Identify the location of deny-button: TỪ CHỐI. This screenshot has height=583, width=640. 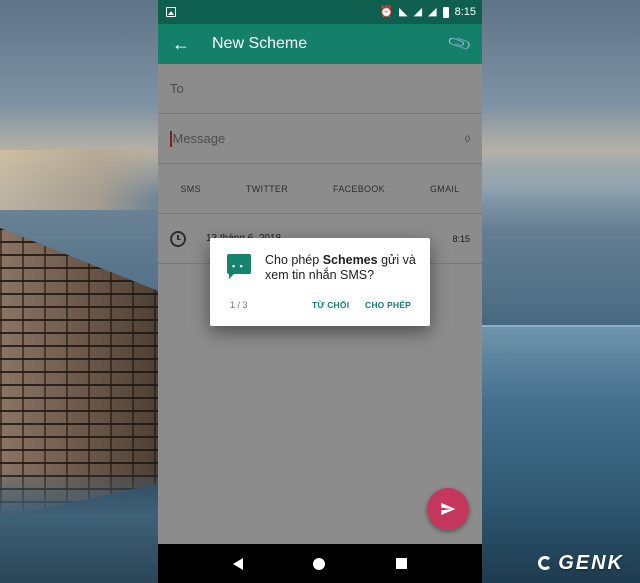
(330, 305).